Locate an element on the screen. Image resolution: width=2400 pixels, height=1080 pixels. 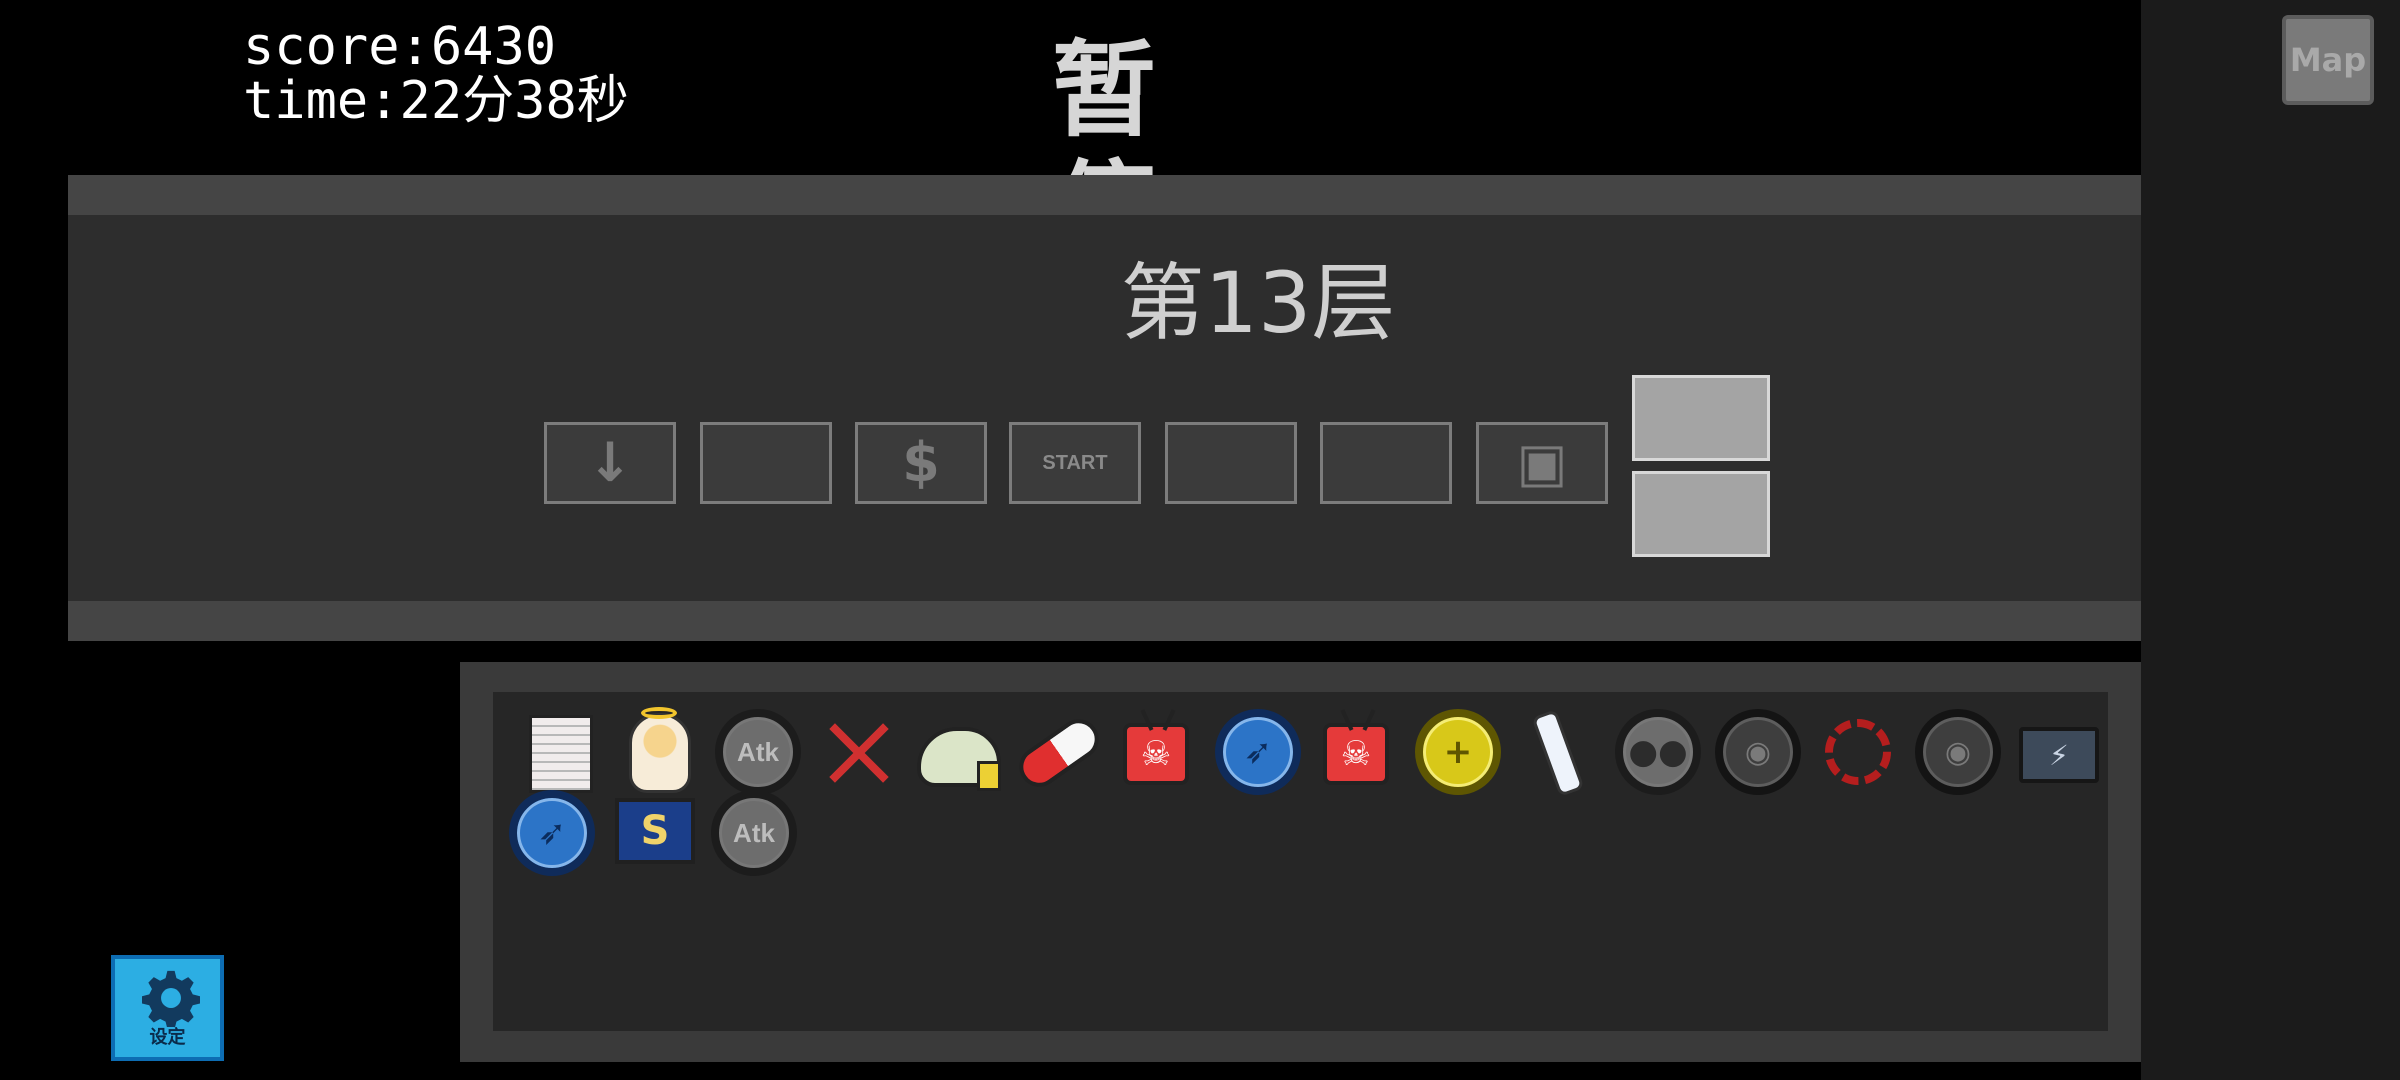
chest-icon: ▣ is located at coordinates (1542, 462).